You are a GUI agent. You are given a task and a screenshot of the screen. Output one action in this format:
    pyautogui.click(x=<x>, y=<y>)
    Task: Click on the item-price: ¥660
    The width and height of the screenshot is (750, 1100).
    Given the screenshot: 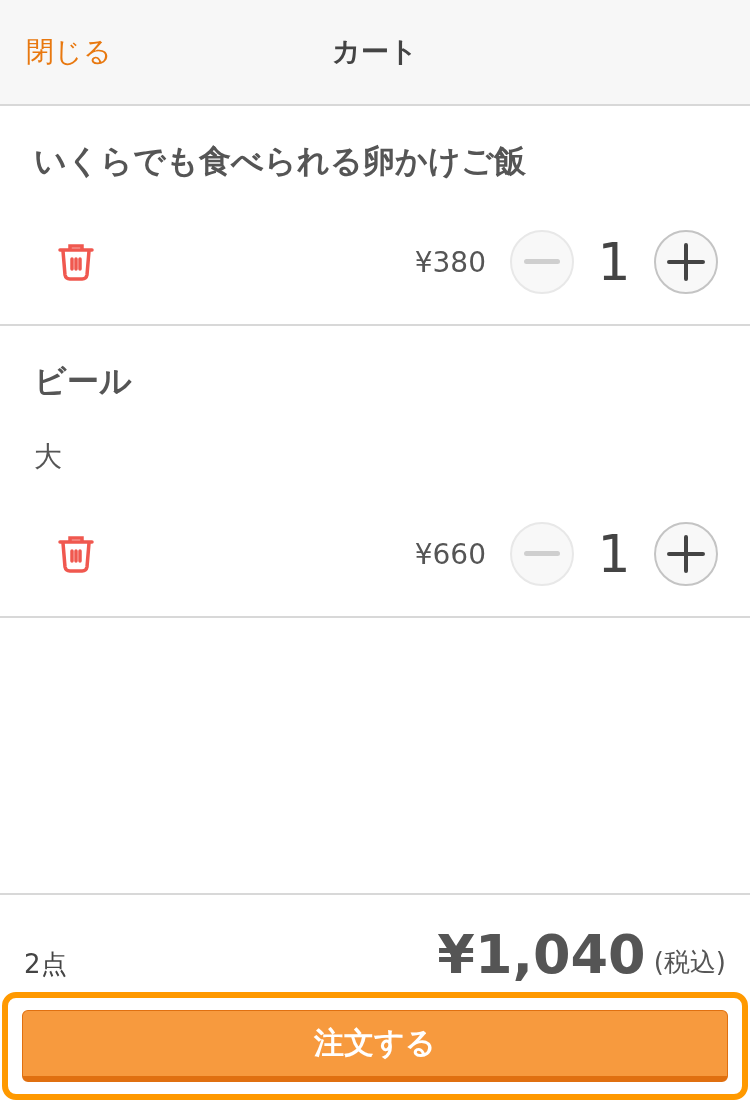 What is the action you would take?
    pyautogui.click(x=450, y=554)
    